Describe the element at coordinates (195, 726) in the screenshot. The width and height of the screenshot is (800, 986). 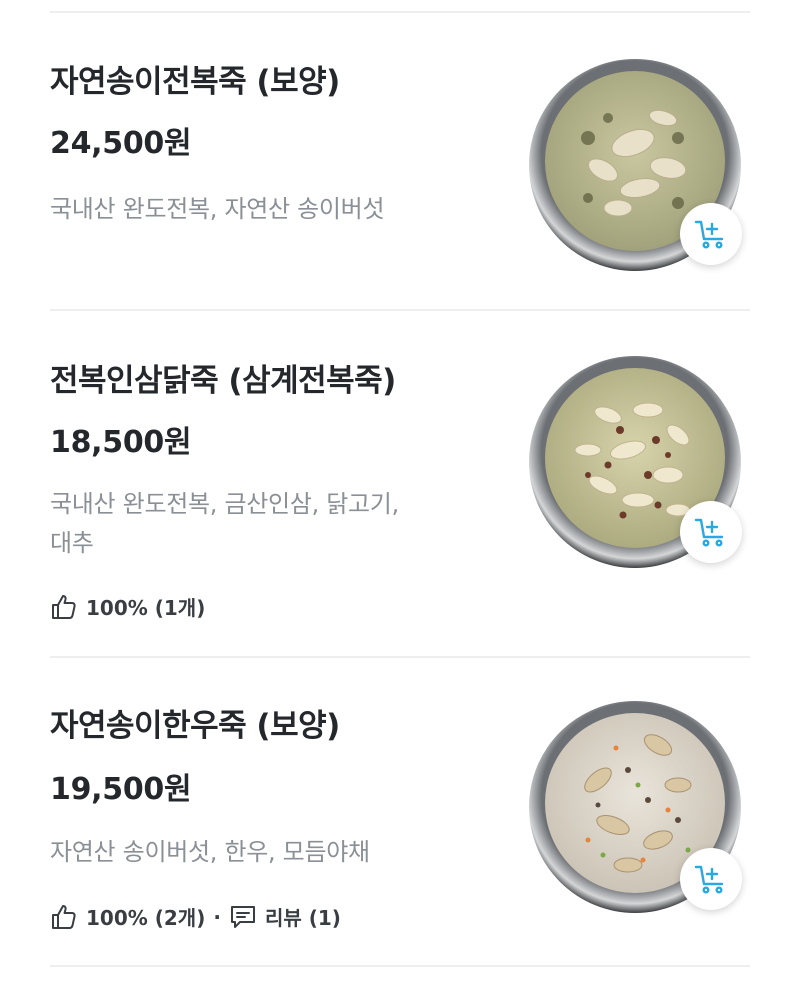
I see `item-name: 자연송이한우죽 (보양)` at that location.